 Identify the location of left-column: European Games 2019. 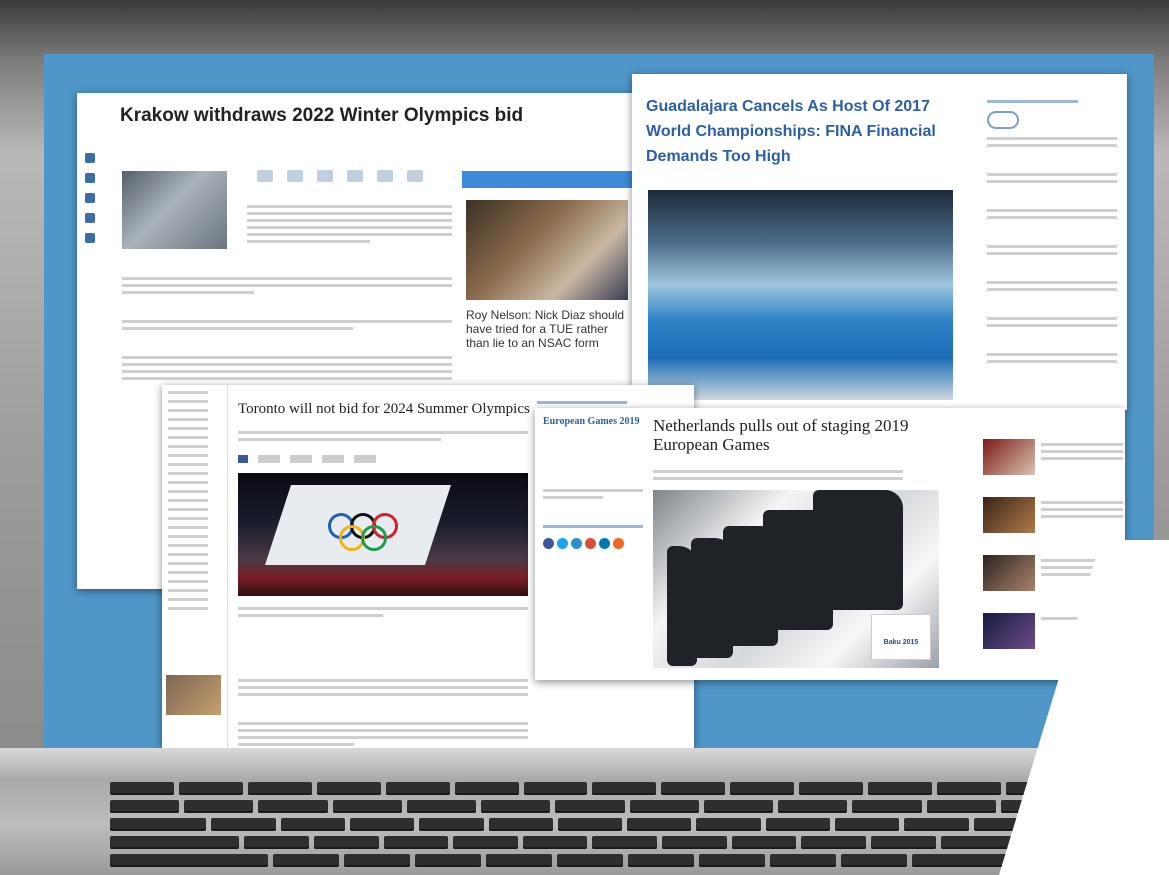
(593, 482).